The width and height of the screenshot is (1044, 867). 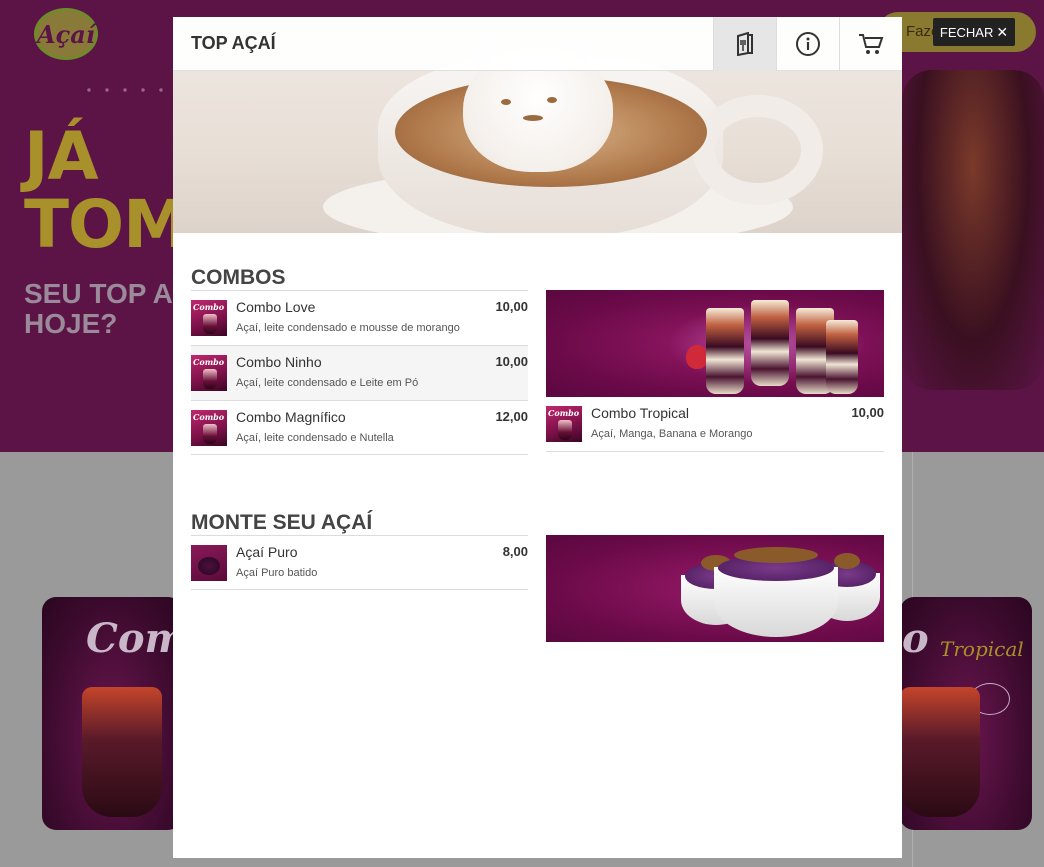 I want to click on bowl-granola, so click(x=776, y=555).